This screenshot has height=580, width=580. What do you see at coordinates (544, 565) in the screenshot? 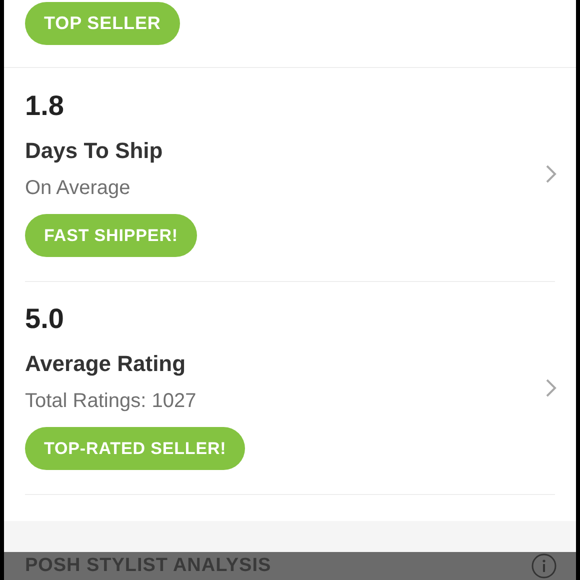
I see `info-icon` at bounding box center [544, 565].